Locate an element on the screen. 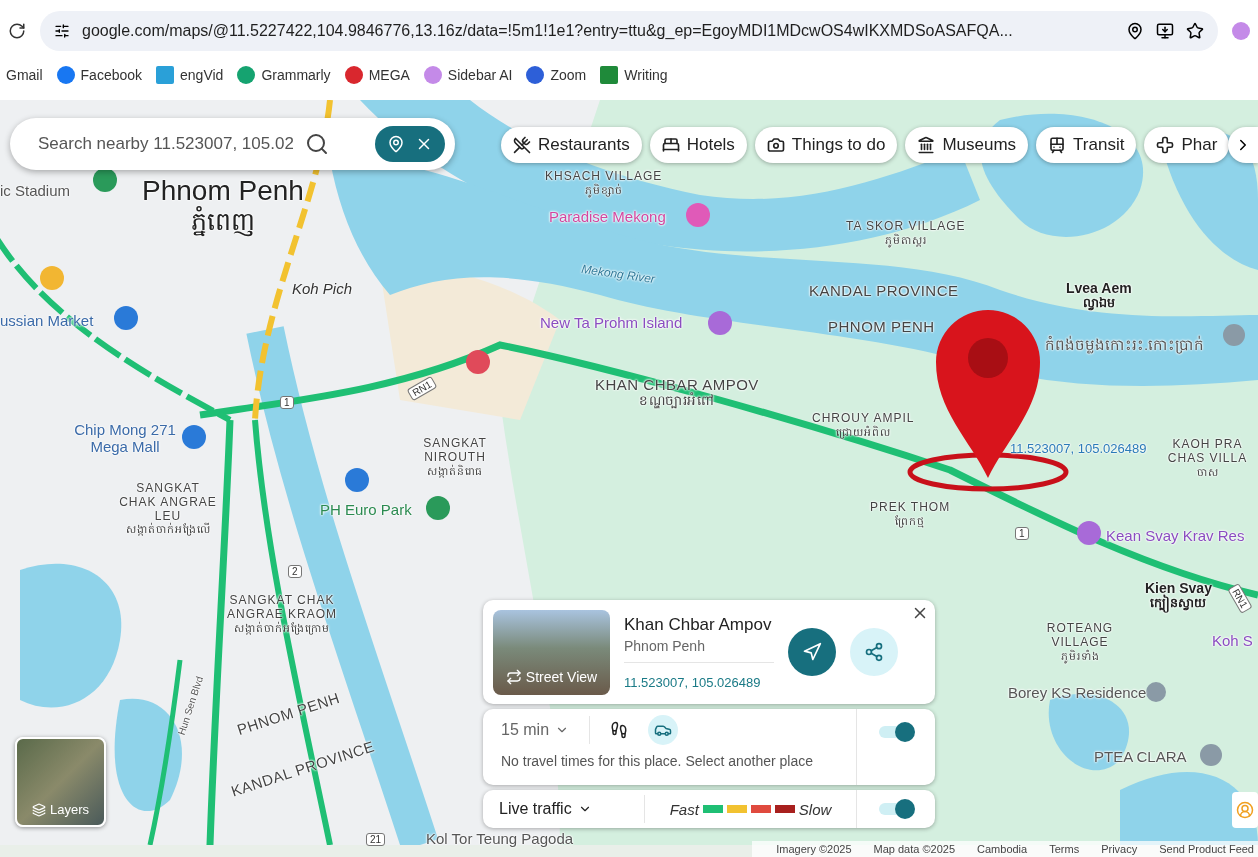  map-label: Koh S is located at coordinates (1232, 641).